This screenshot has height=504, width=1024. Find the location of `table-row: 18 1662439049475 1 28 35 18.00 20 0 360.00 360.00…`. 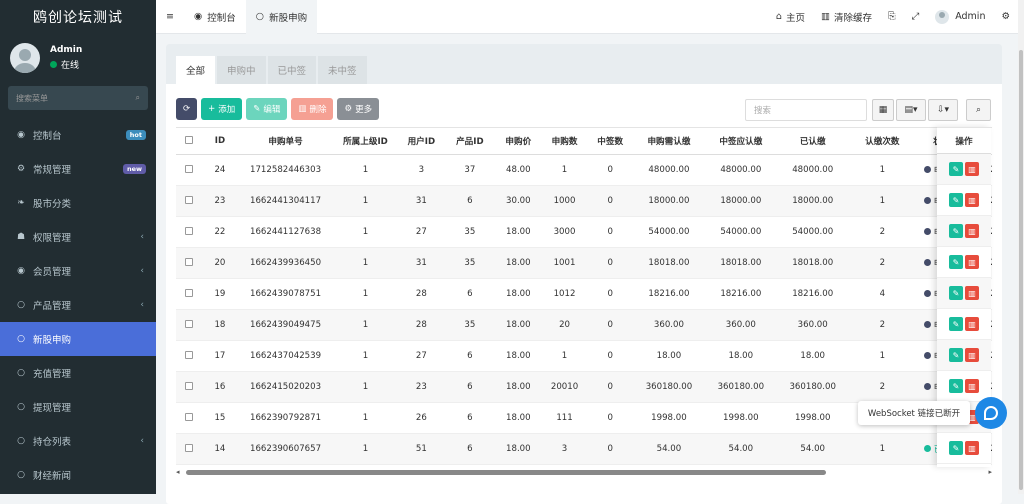

table-row: 18 1662439049475 1 28 35 18.00 20 0 360.00 360.00… is located at coordinates (584, 325).